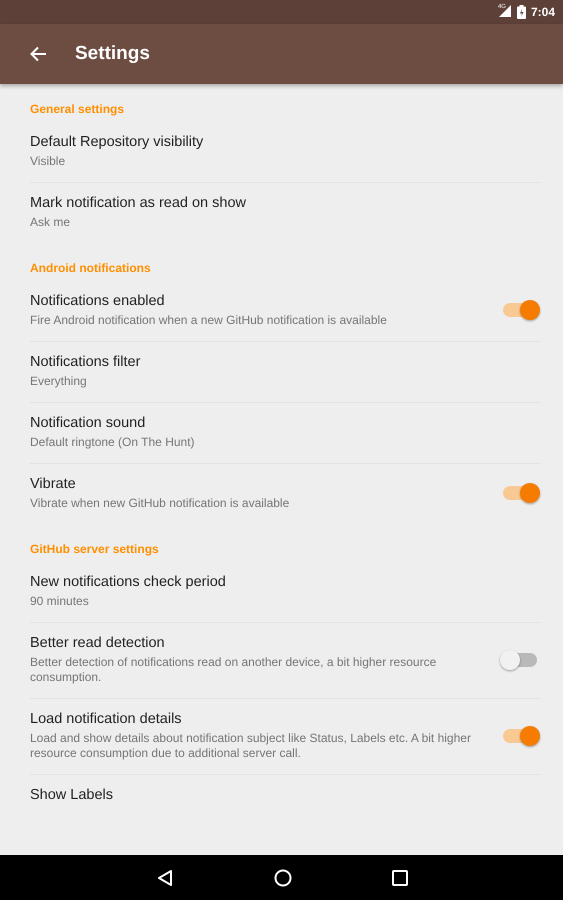  What do you see at coordinates (285, 362) in the screenshot?
I see `setting-title: Notifications filter` at bounding box center [285, 362].